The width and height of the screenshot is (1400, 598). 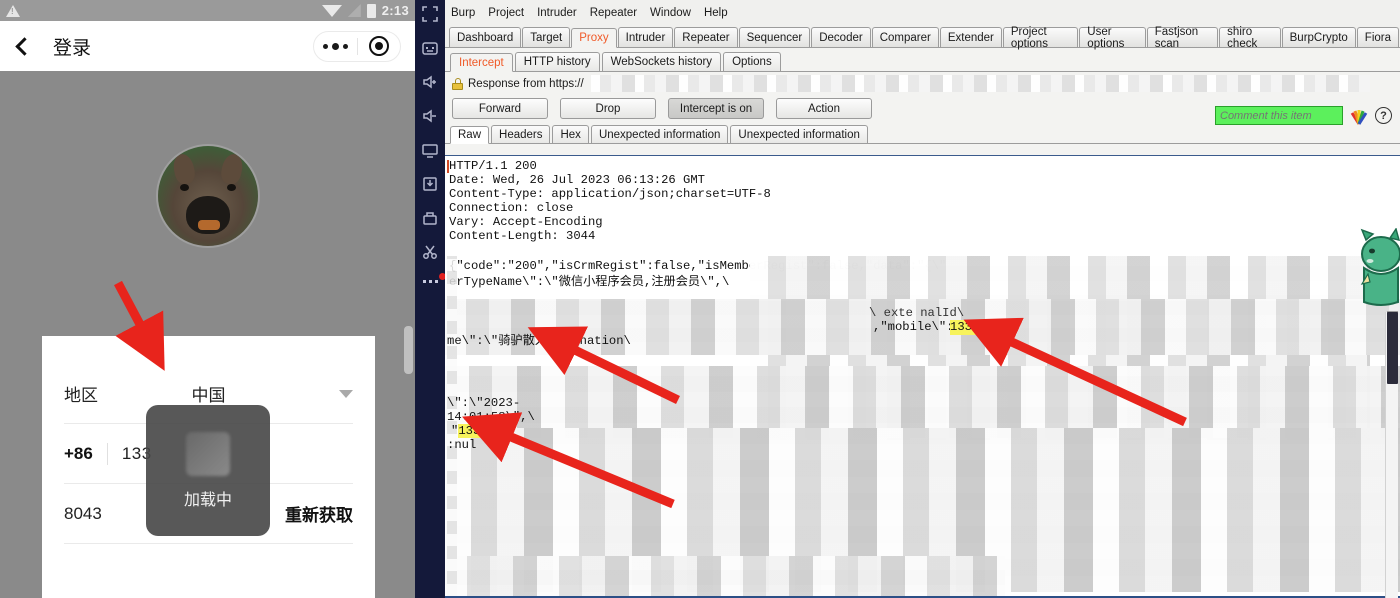 What do you see at coordinates (500, 108) in the screenshot?
I see `forward-button: Forward` at bounding box center [500, 108].